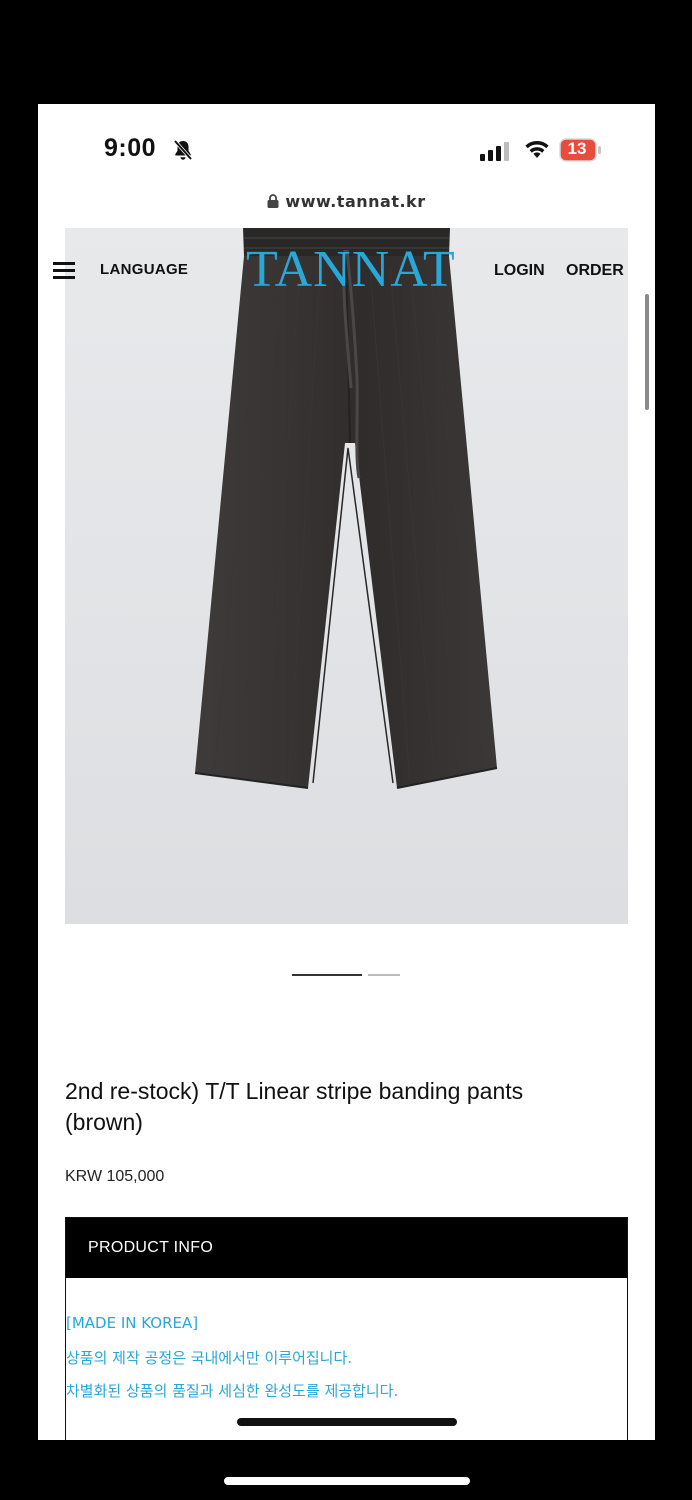 This screenshot has width=692, height=1500. Describe the element at coordinates (183, 150) in the screenshot. I see `bell-muted-icon` at that location.